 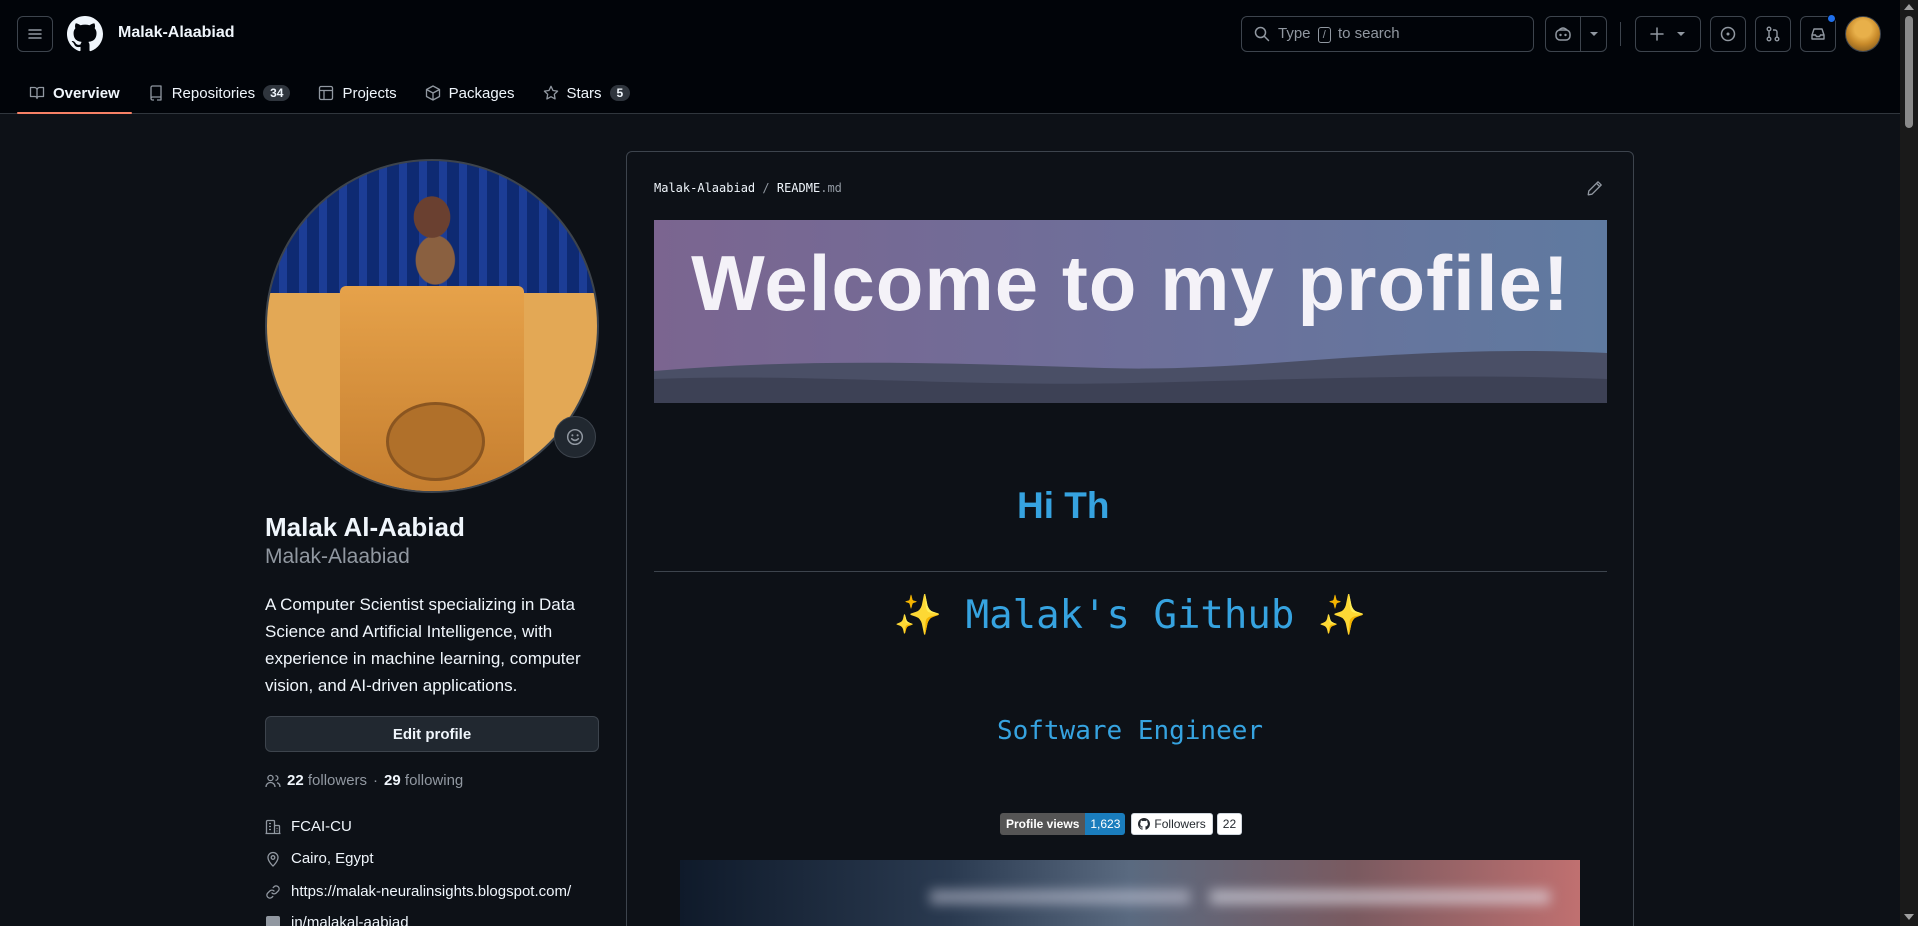 I want to click on follow-stats: 22 followers · 29 following, so click(x=364, y=780).